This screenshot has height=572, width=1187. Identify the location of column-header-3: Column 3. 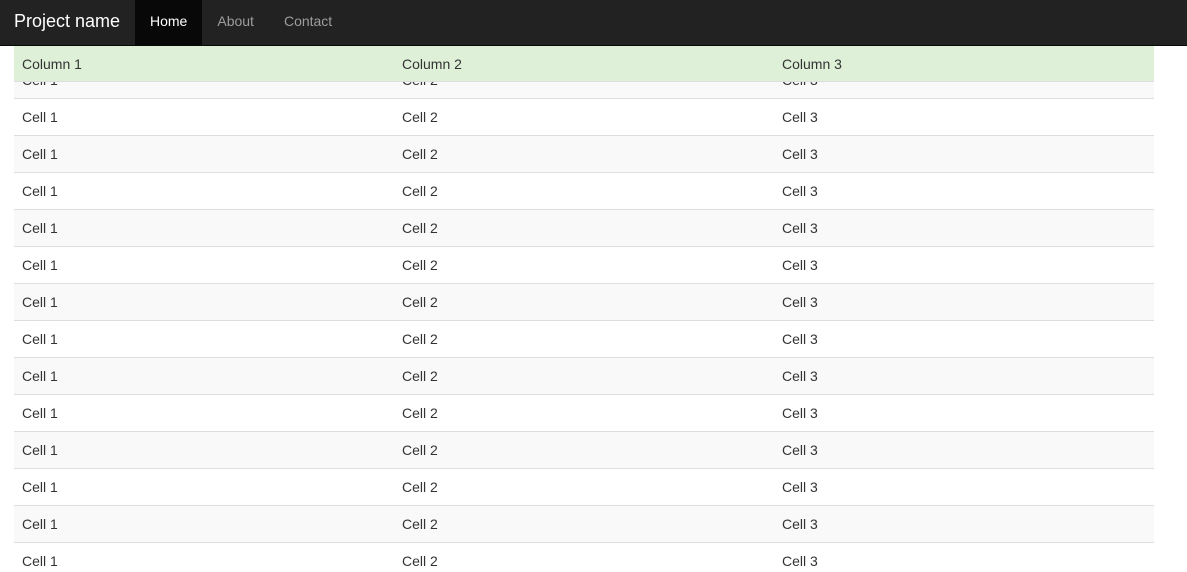
(812, 64).